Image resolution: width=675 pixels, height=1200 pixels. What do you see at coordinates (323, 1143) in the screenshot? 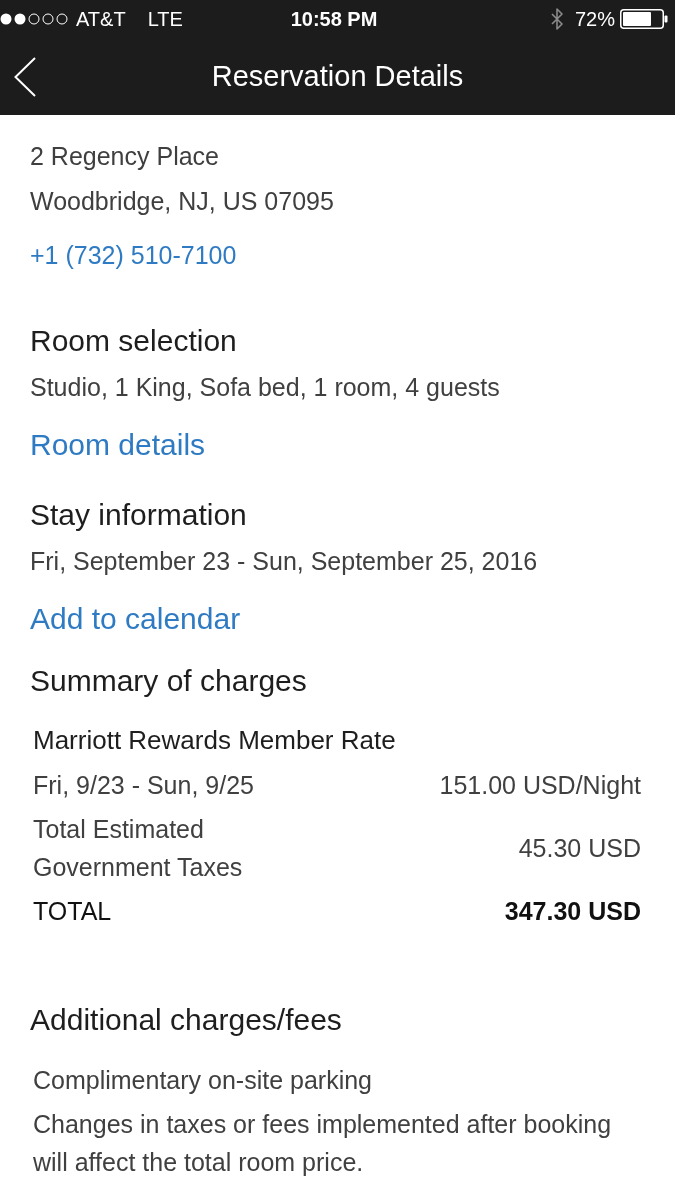
I see `note-text: Changes in taxes or fees implemented after booking will affect the total room price.` at bounding box center [323, 1143].